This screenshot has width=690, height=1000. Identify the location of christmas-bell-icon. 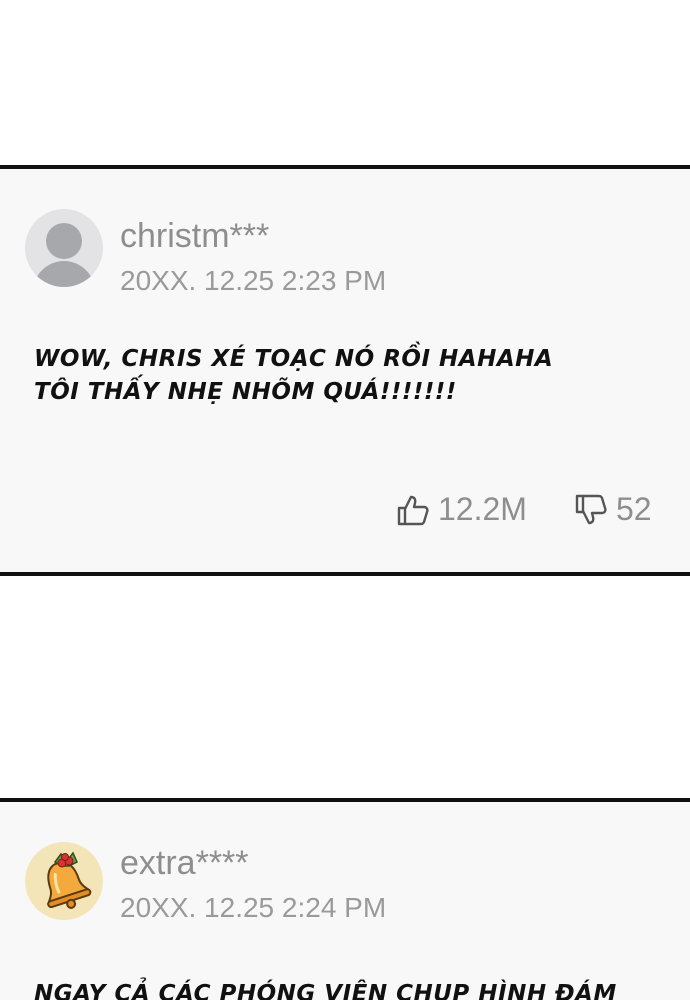
(64, 881).